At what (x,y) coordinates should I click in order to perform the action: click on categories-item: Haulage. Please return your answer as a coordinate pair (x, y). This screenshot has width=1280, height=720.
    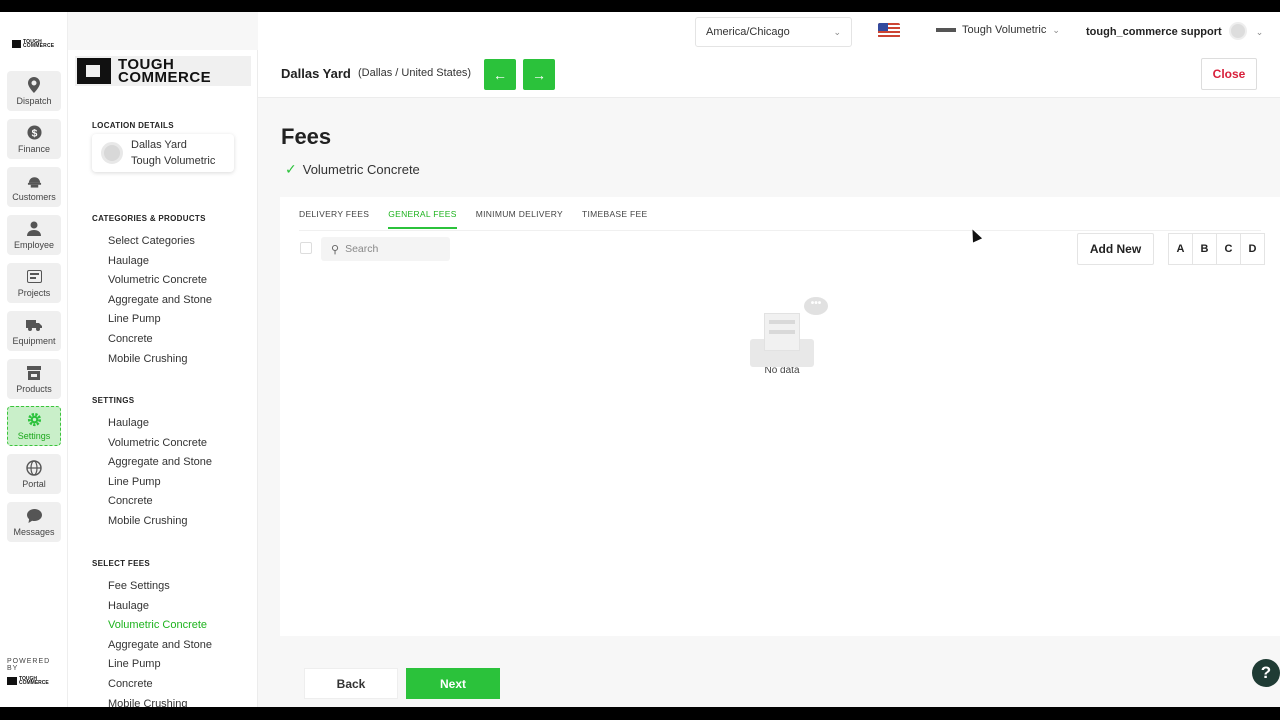
    Looking at the image, I should click on (160, 262).